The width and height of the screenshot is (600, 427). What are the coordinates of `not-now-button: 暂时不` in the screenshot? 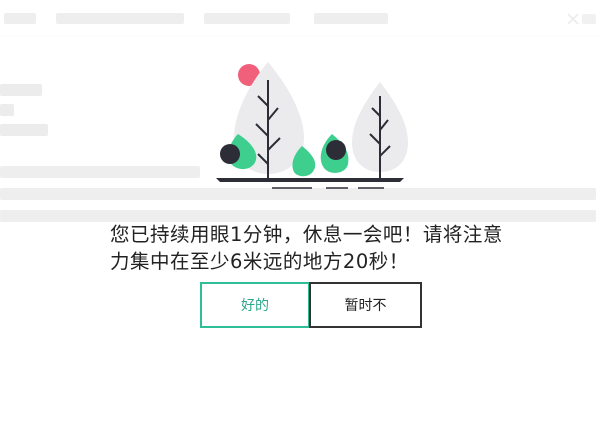 It's located at (365, 305).